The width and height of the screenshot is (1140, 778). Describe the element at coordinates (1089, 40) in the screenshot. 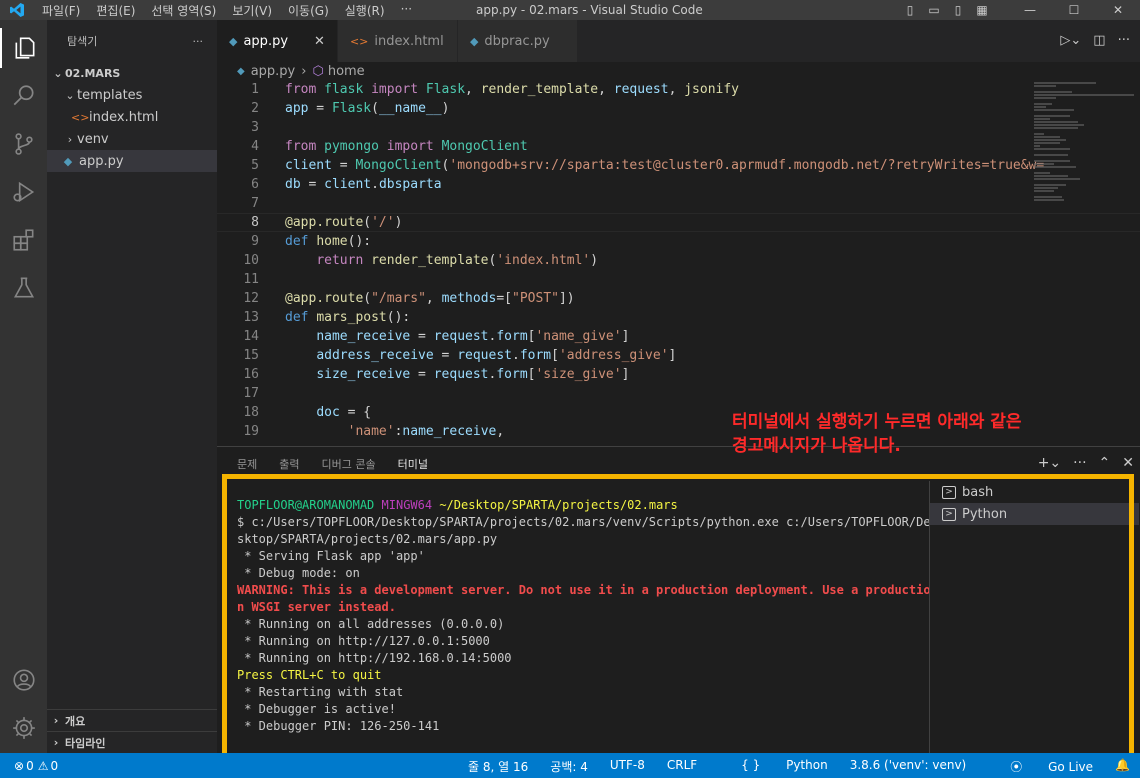

I see `editor-actions: ▷⌄ ◫ ···` at that location.